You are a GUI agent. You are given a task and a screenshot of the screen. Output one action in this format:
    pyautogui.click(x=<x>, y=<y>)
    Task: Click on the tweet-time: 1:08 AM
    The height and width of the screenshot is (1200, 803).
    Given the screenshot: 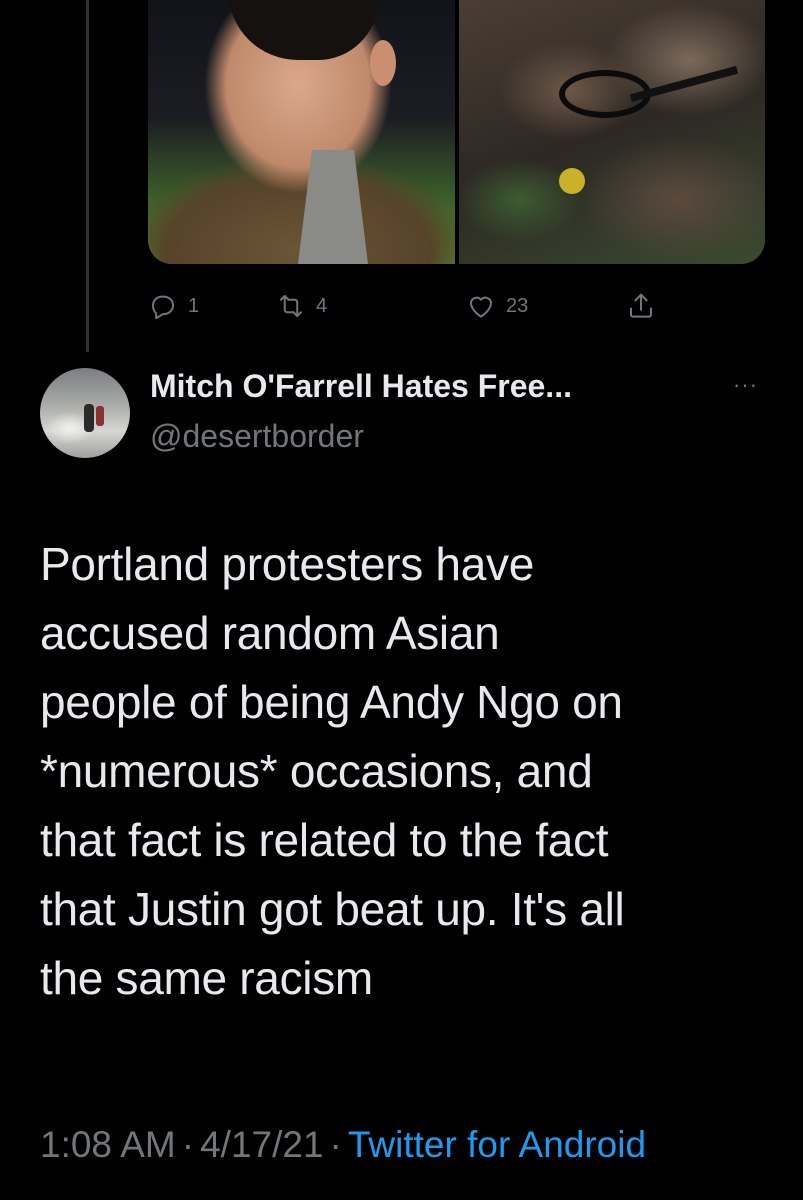 What is the action you would take?
    pyautogui.click(x=108, y=1144)
    